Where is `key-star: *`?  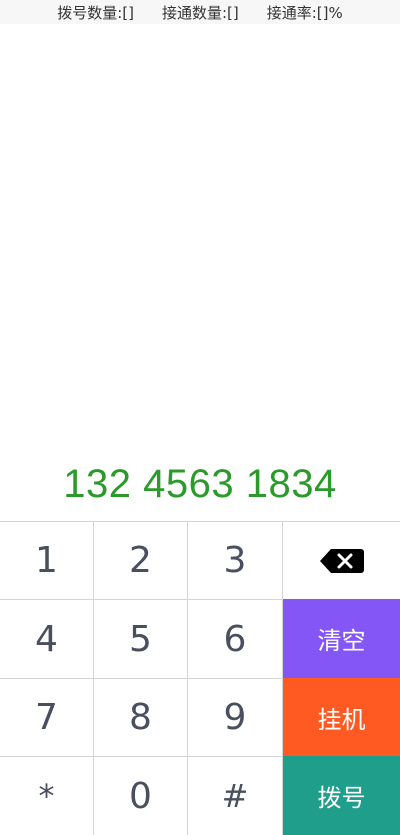
key-star: * is located at coordinates (47, 795).